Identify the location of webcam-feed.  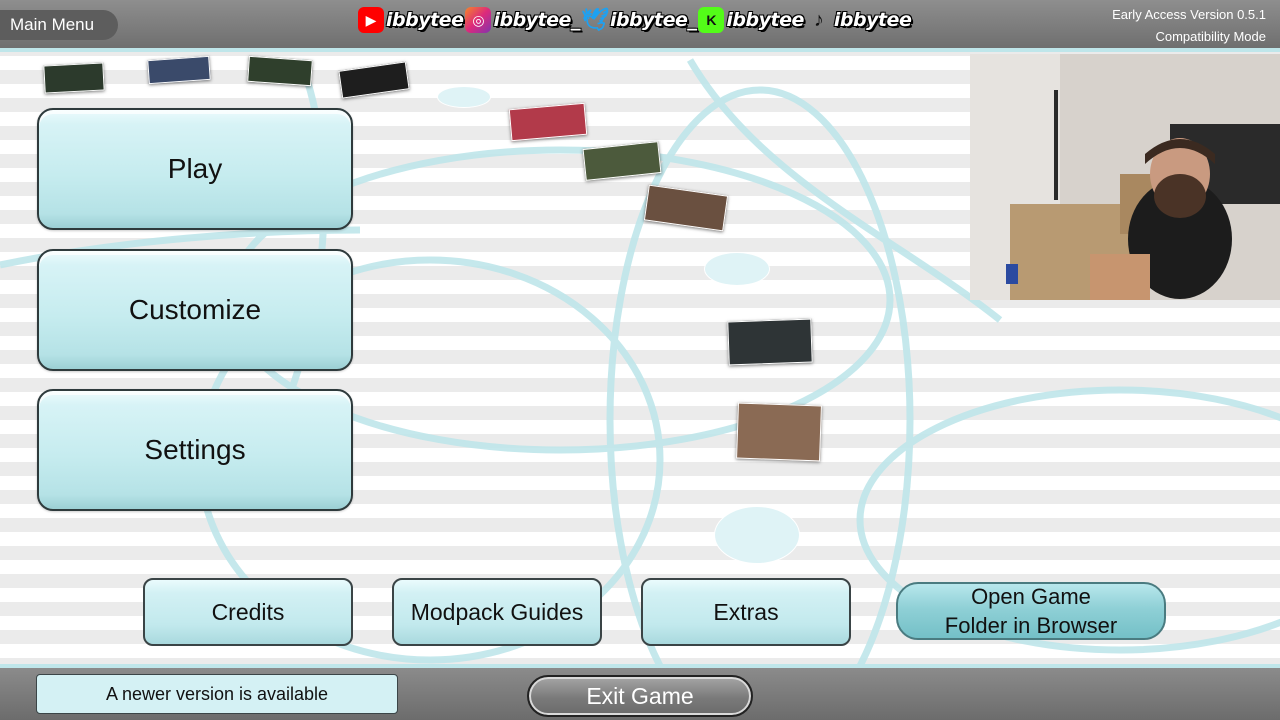
(1125, 177).